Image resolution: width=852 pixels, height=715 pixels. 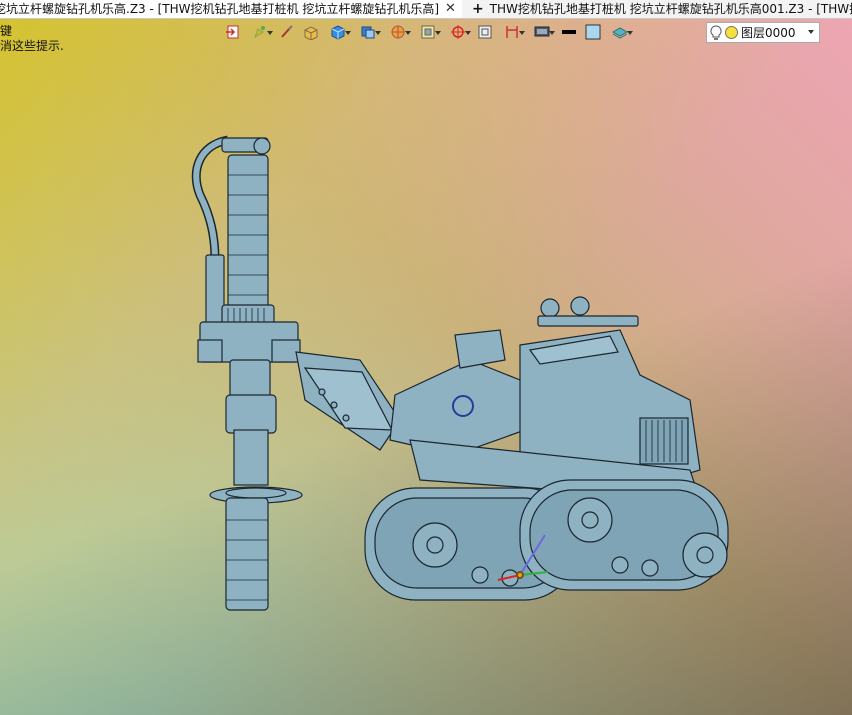 What do you see at coordinates (811, 32) in the screenshot?
I see `chevron-down-icon` at bounding box center [811, 32].